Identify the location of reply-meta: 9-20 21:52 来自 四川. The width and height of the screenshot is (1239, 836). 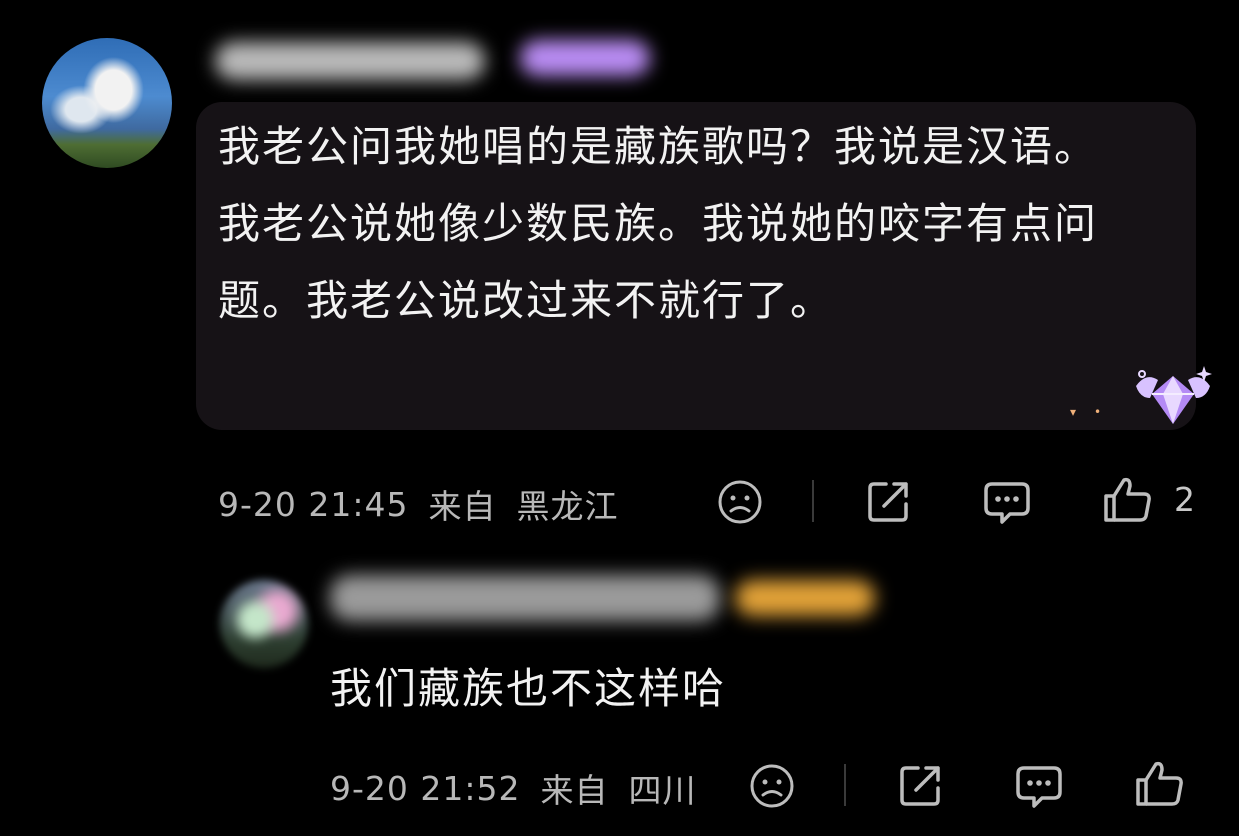
(513, 788).